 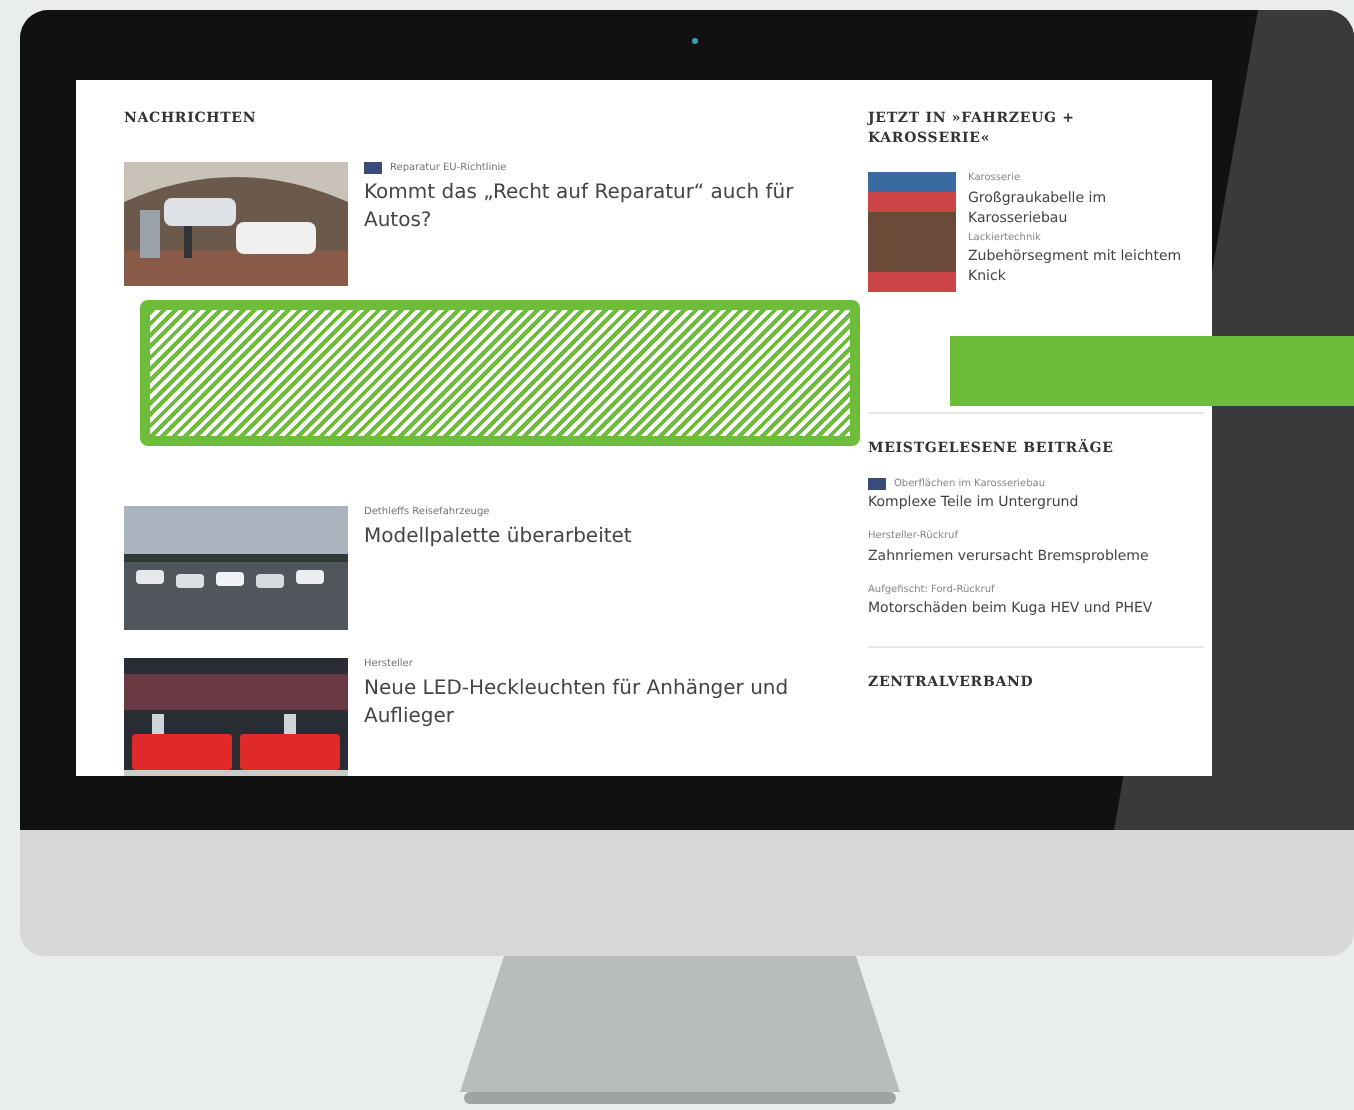 What do you see at coordinates (695, 41) in the screenshot?
I see `camera-icon` at bounding box center [695, 41].